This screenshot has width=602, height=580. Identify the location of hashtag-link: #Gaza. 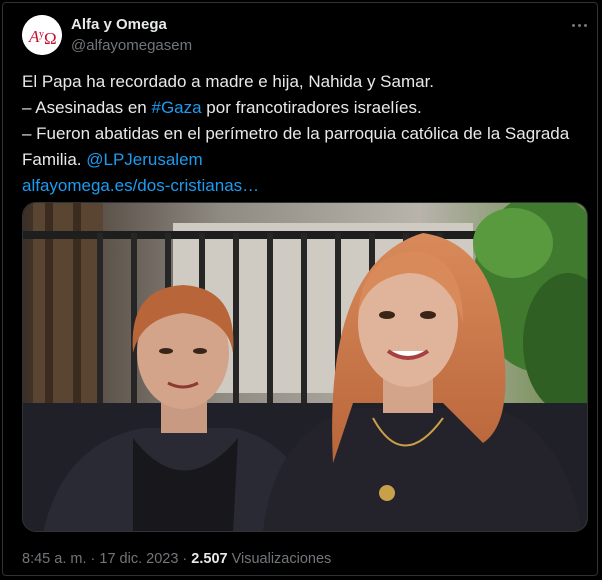
(176, 107).